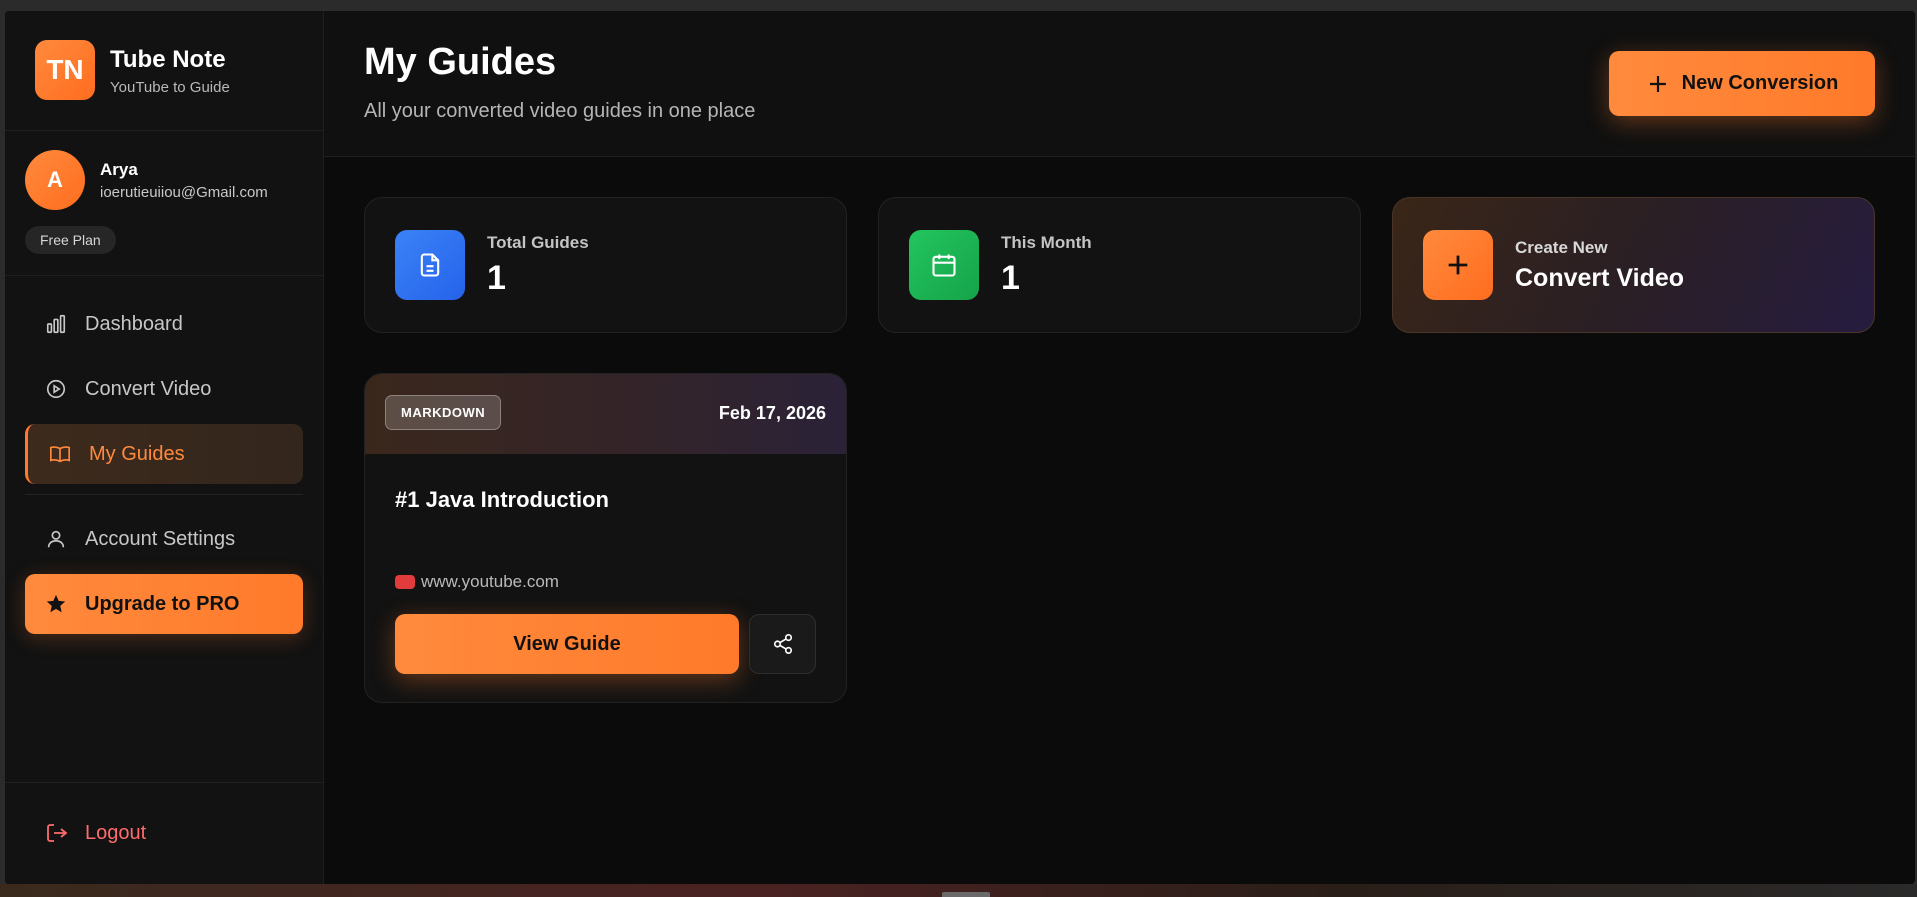  I want to click on sidebar-item-label: My Guides, so click(137, 453).